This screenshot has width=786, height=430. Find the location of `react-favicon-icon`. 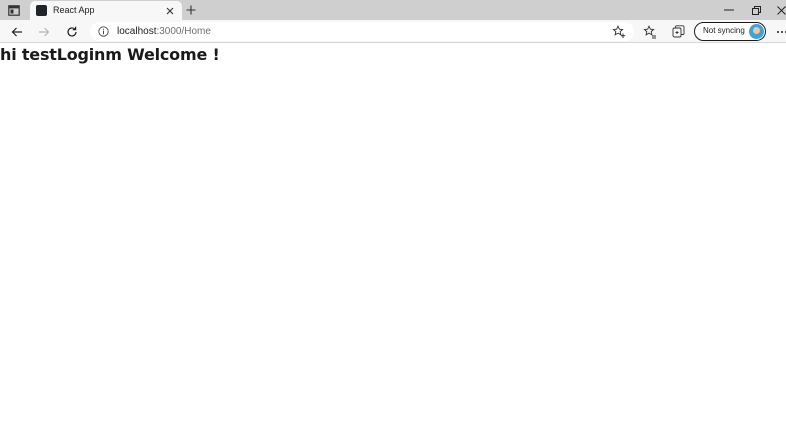

react-favicon-icon is located at coordinates (41, 10).